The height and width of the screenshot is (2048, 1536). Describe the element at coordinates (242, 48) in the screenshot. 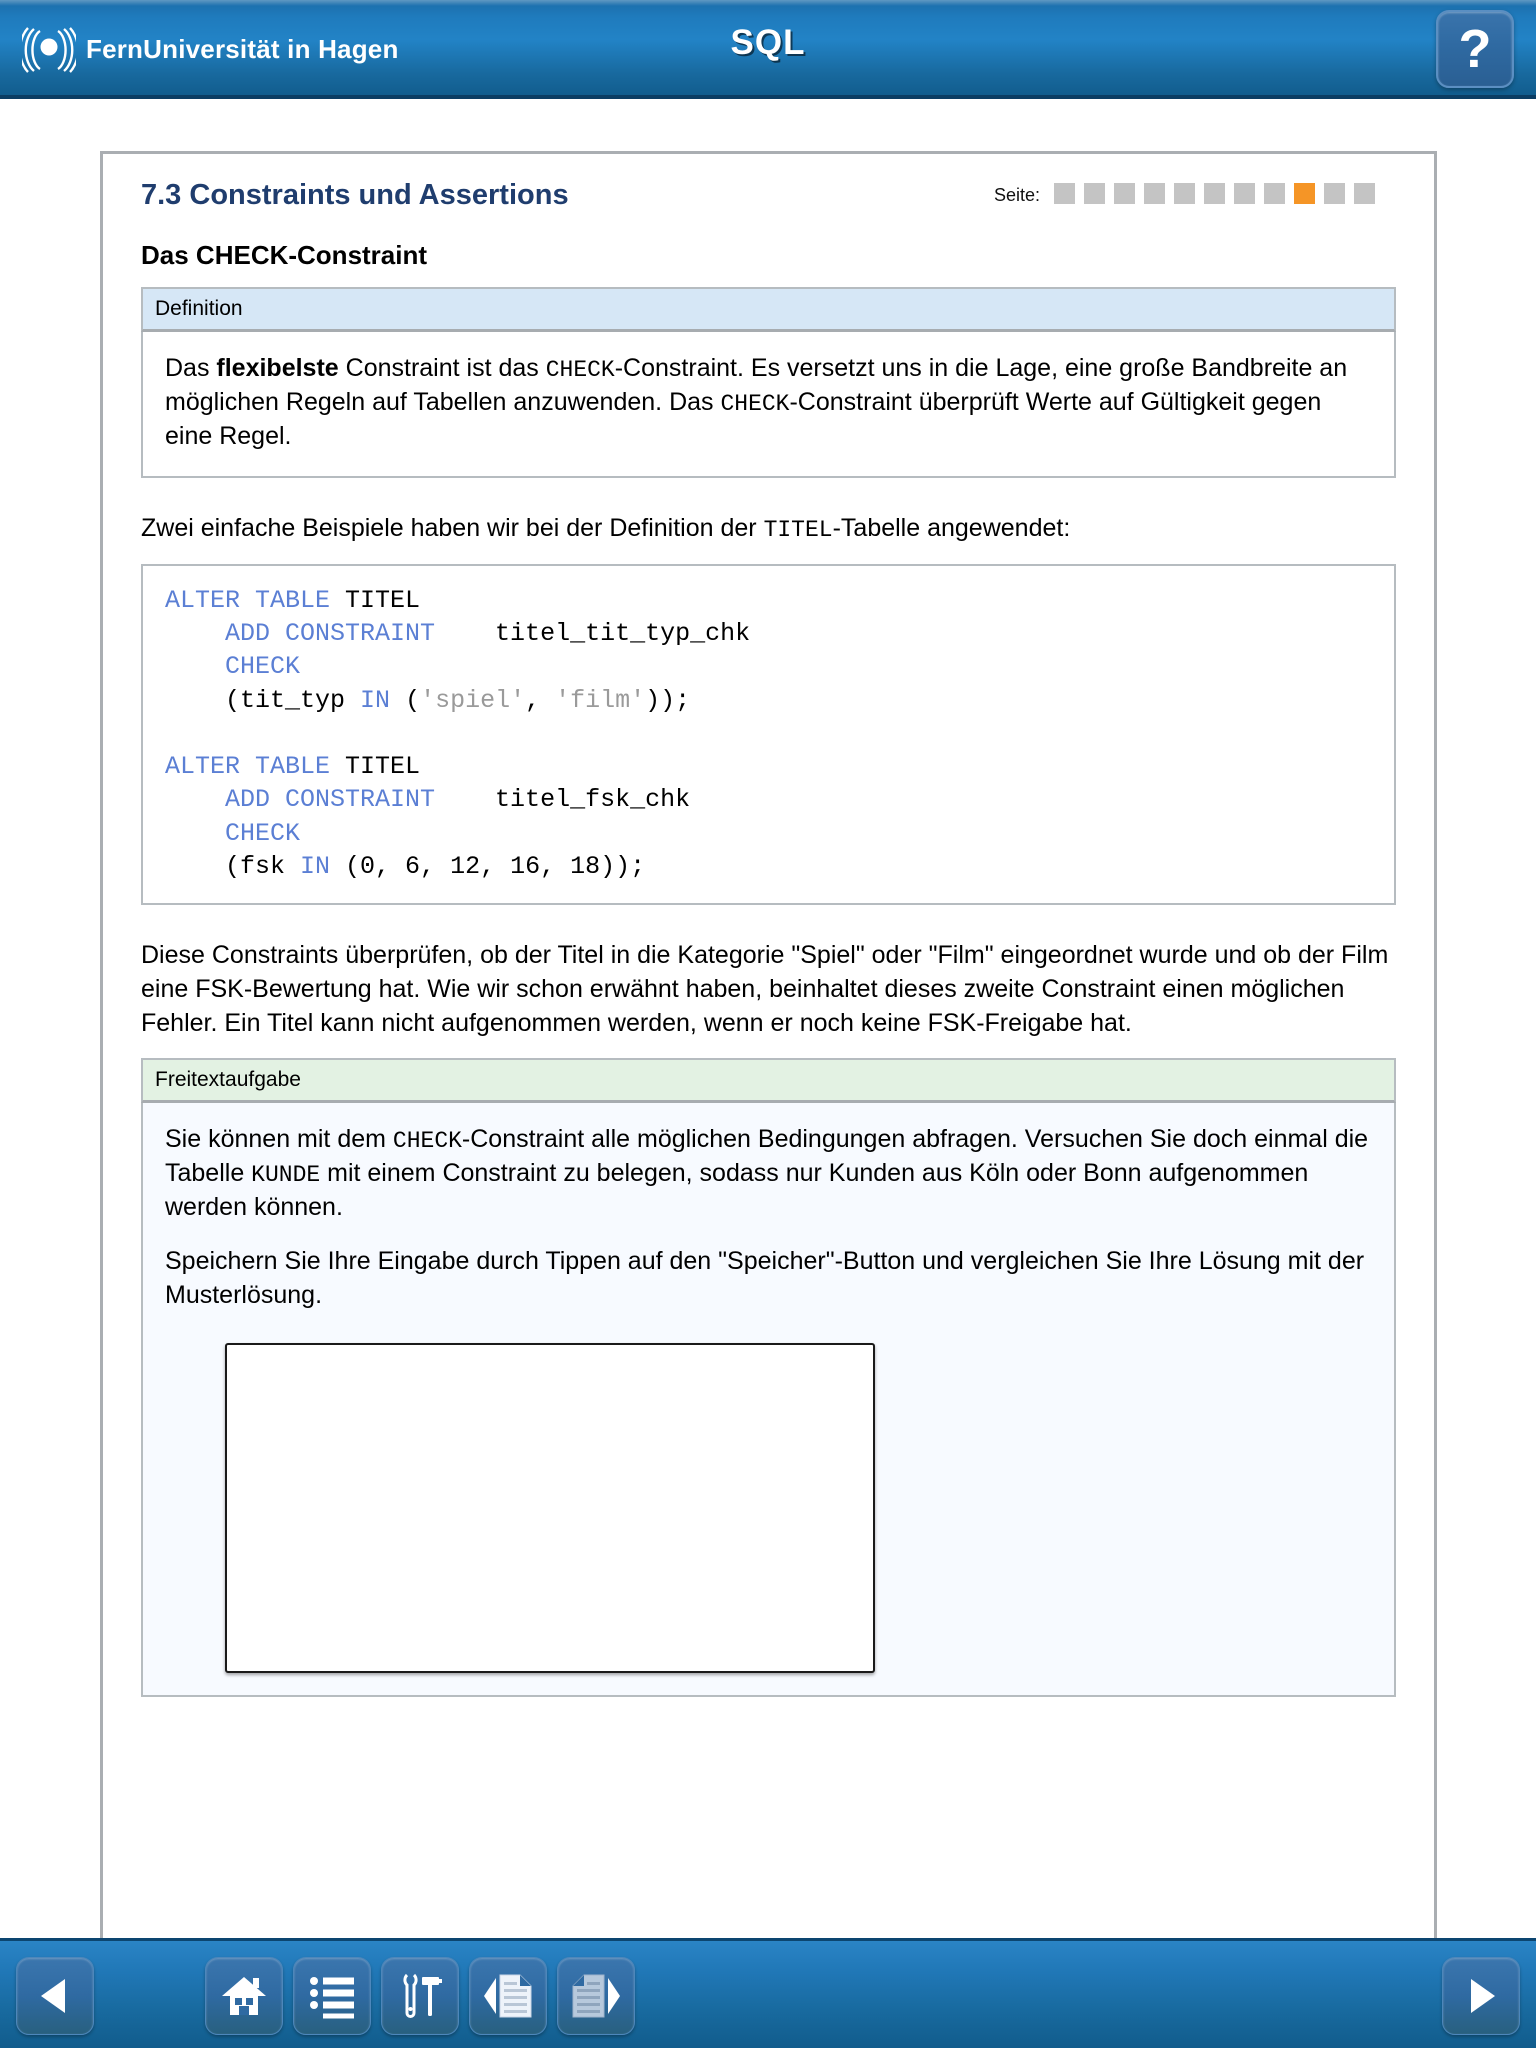

I see `brand-name: FernUniversität in Hagen` at that location.